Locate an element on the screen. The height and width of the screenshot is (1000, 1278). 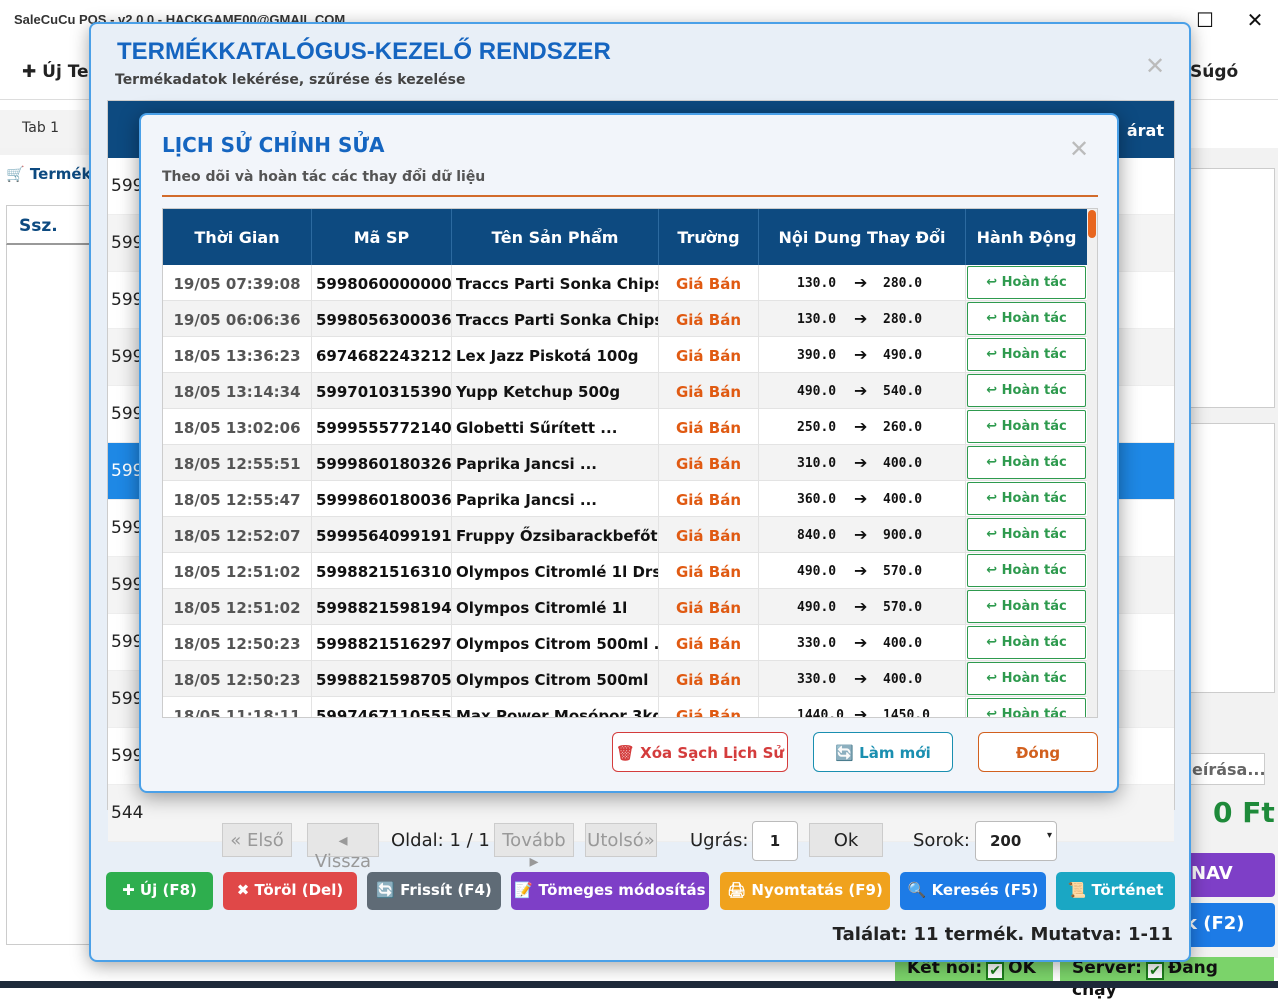
new-product-button: ✚ Új (F8) is located at coordinates (159, 891).